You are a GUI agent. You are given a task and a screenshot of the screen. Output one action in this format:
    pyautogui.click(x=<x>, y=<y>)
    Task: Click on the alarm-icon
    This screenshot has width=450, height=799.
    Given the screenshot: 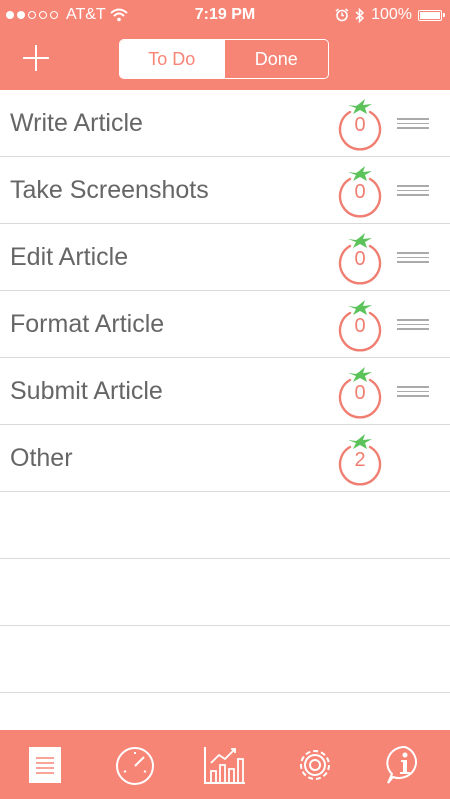 What is the action you would take?
    pyautogui.click(x=342, y=15)
    